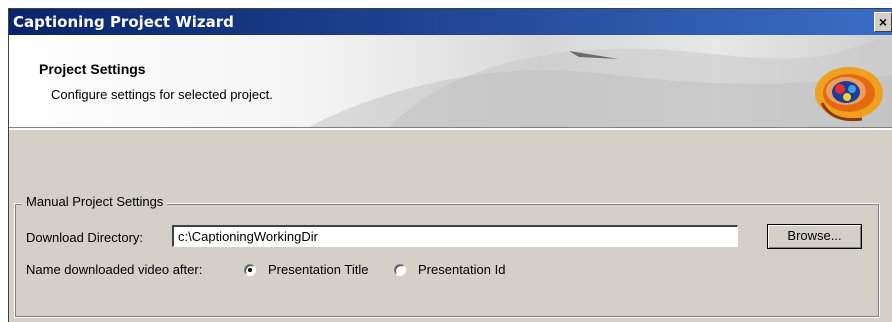 This screenshot has width=892, height=322. I want to click on group-legend: Manual Project Settings, so click(95, 201).